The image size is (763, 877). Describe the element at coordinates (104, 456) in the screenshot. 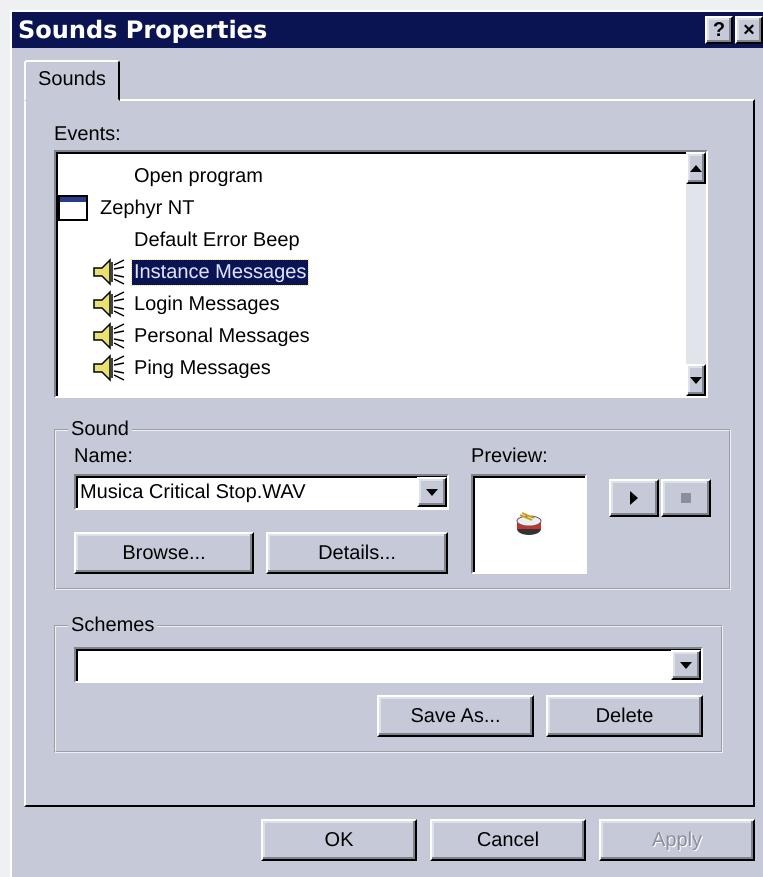

I see `name-label: Name:` at that location.